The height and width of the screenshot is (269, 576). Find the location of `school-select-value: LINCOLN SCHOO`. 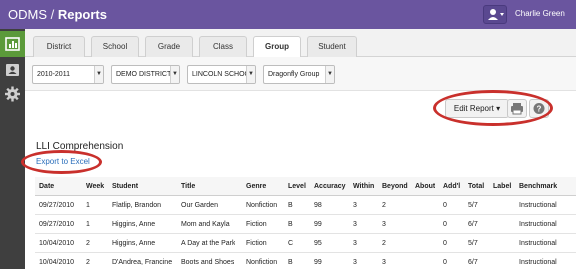

school-select-value: LINCOLN SCHOO is located at coordinates (221, 74).